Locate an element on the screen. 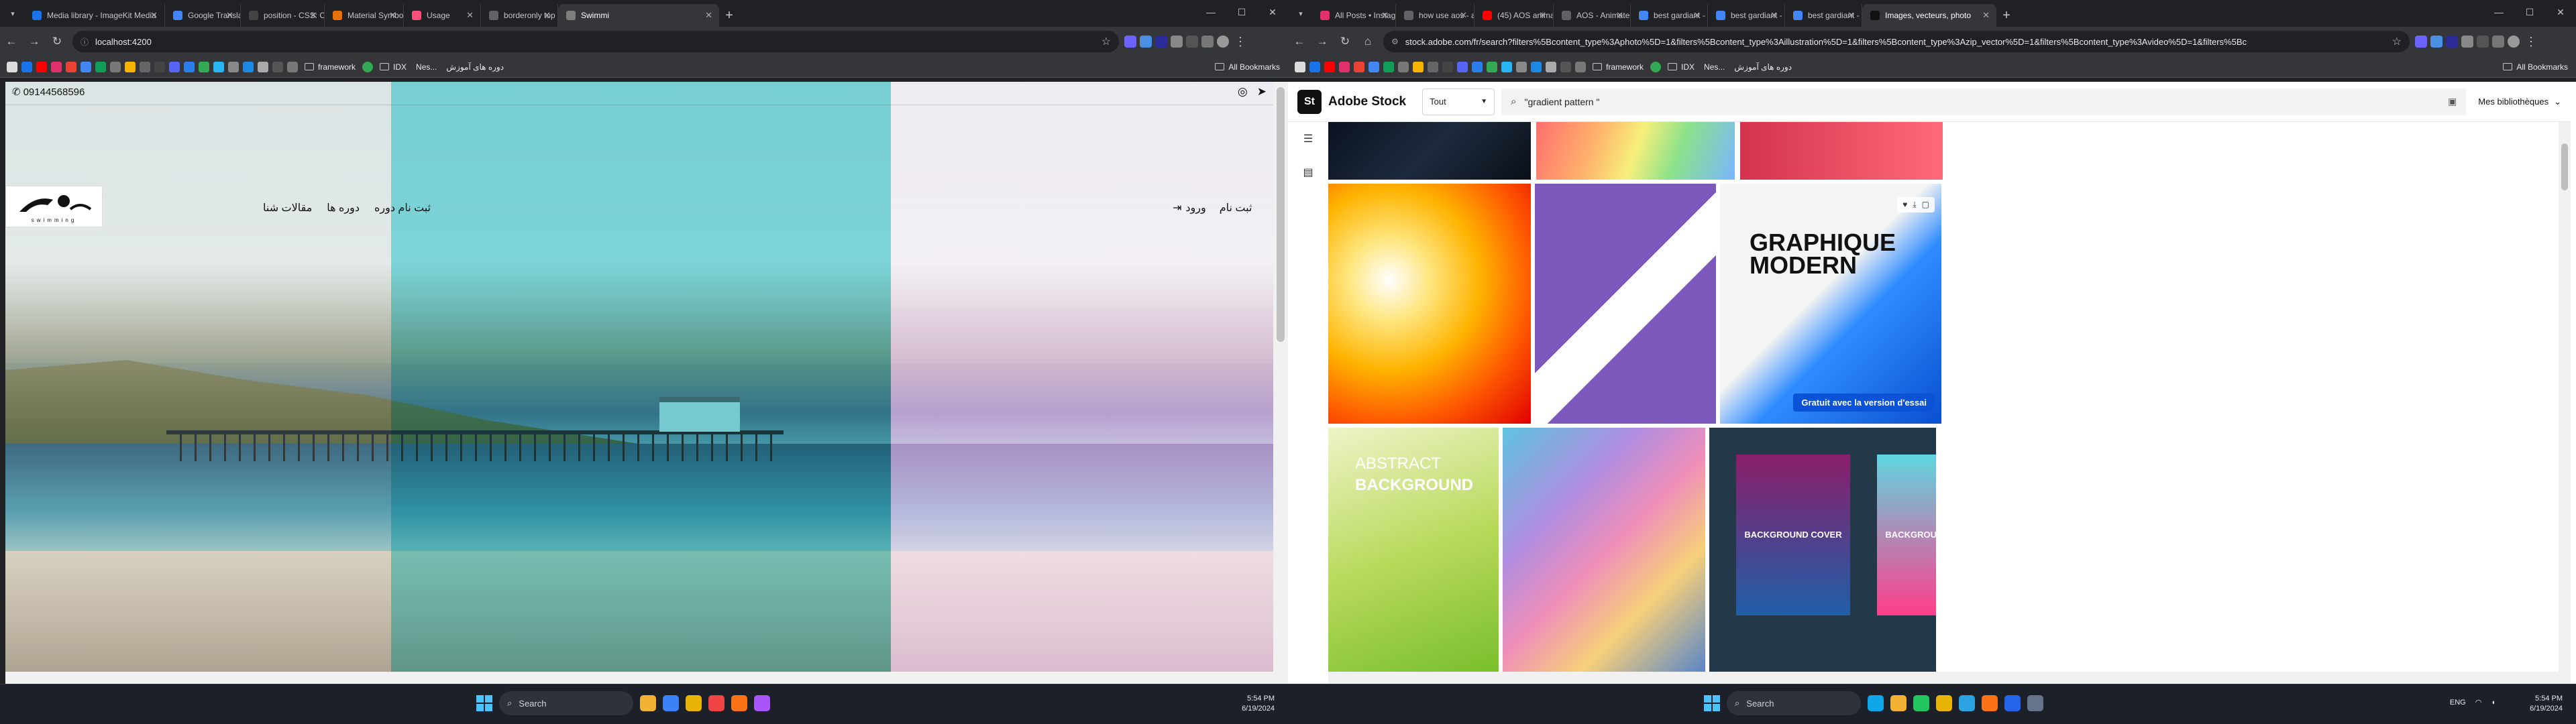 The height and width of the screenshot is (724, 2576). bookmark-folder-idx: IDX is located at coordinates (393, 67).